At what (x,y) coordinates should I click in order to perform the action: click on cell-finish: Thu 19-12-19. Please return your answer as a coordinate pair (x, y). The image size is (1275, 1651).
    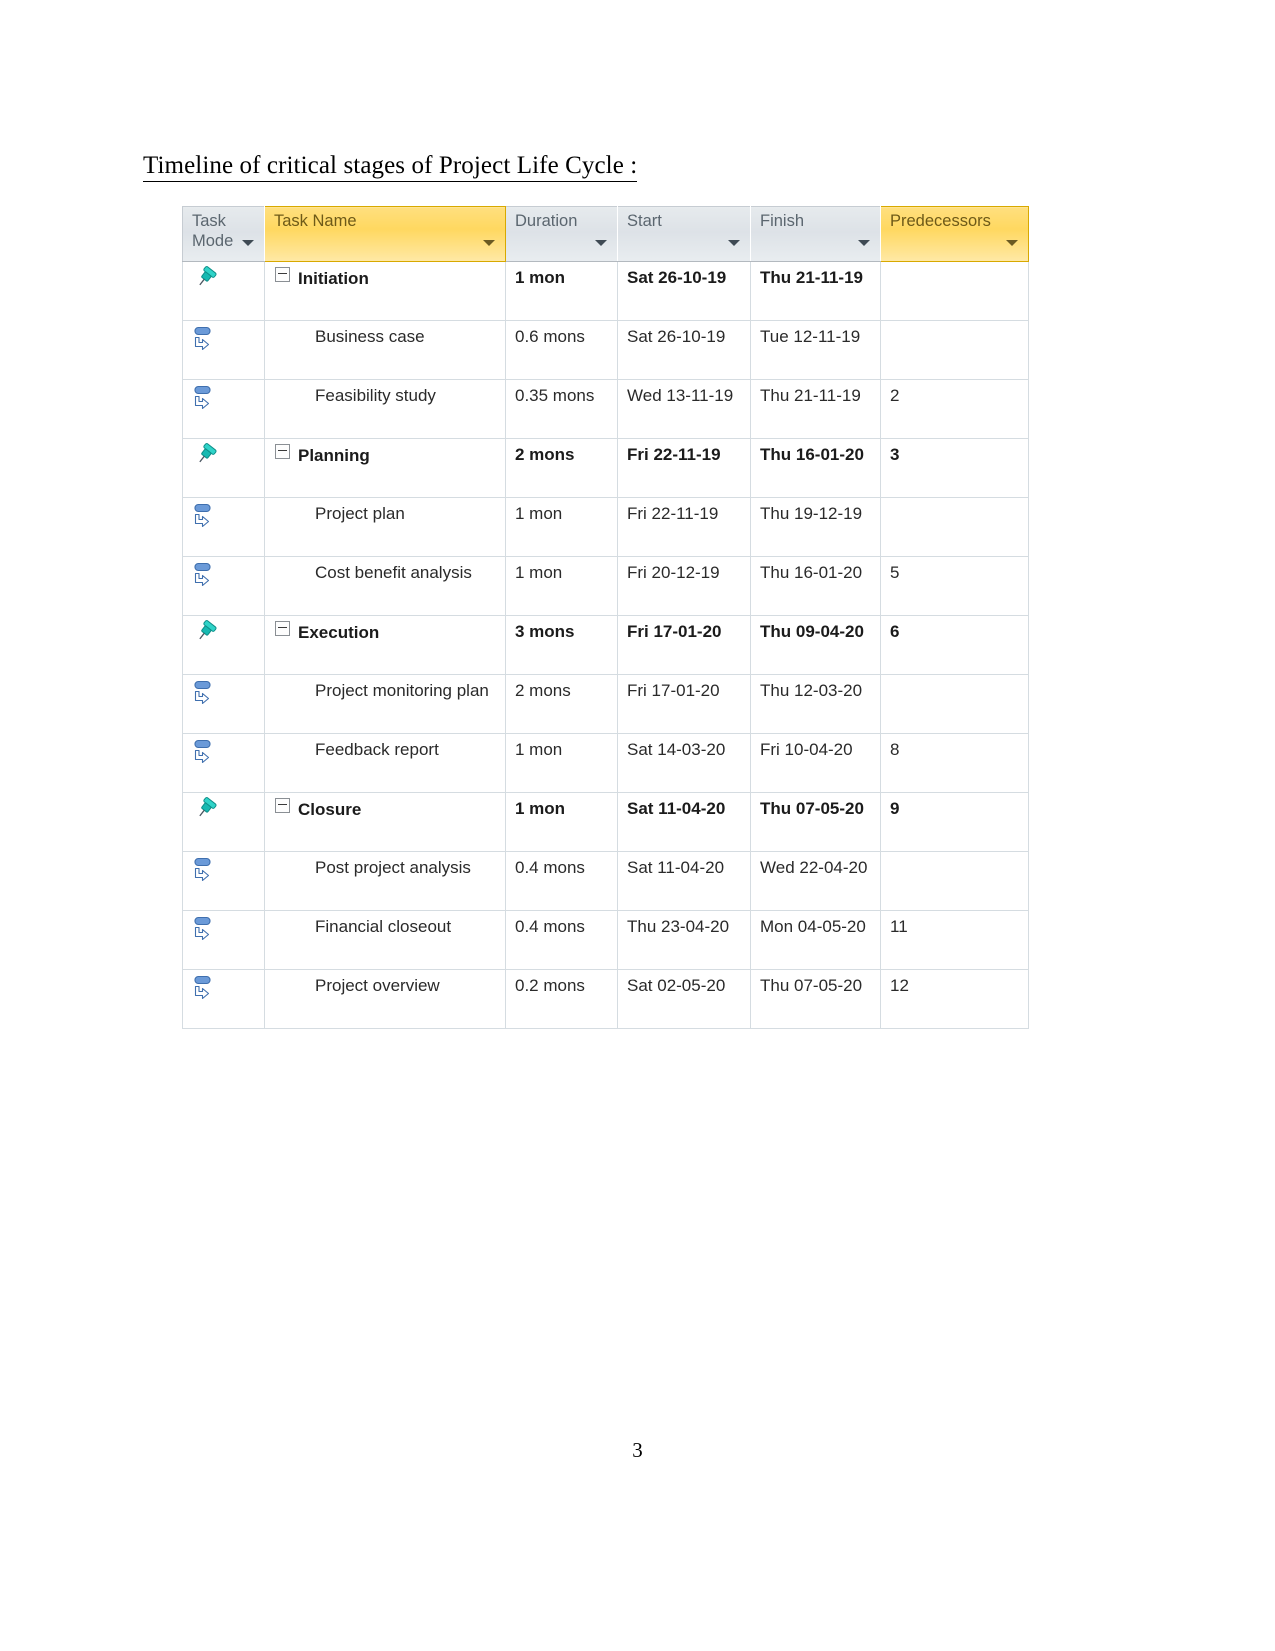
    Looking at the image, I should click on (815, 527).